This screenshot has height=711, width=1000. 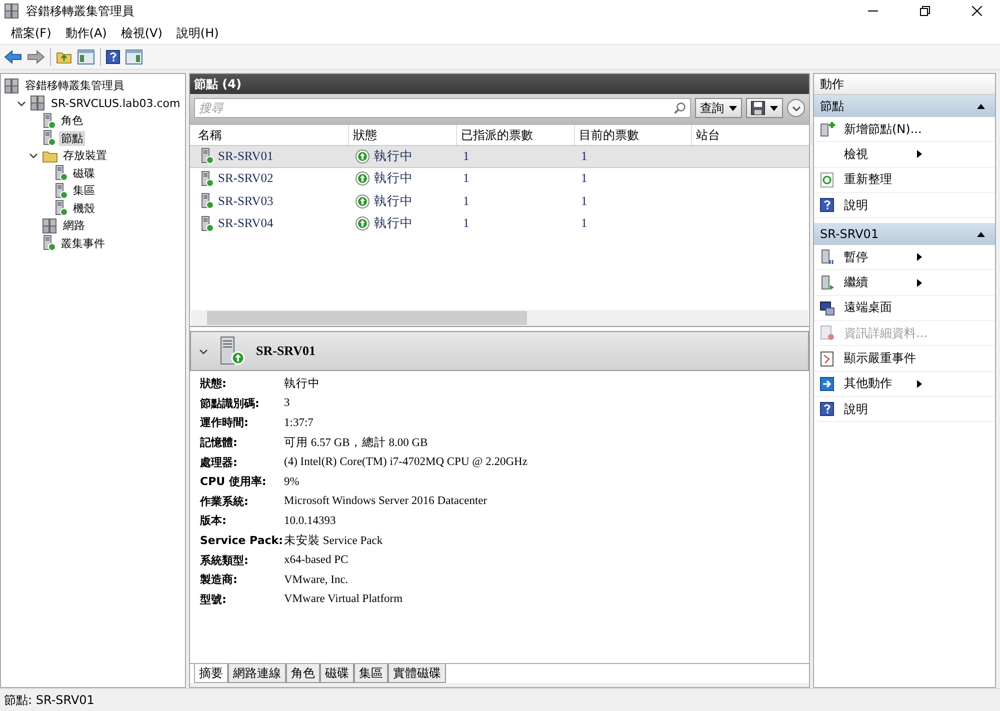 I want to click on field-value: x64-based PC, so click(x=317, y=560).